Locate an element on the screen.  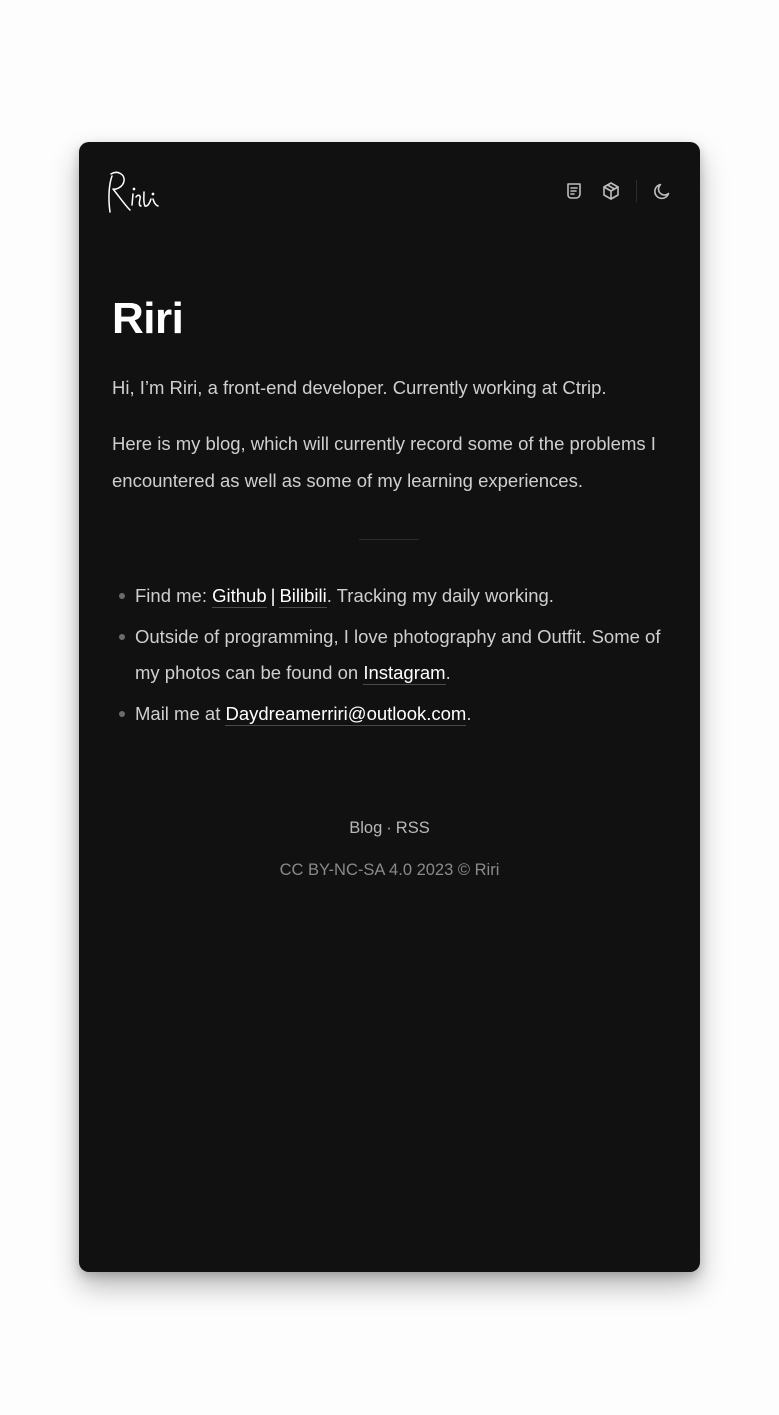
page-footer: Blog · RSS CC BY-NC-SA 4.0 2023 © Riri is located at coordinates (389, 849).